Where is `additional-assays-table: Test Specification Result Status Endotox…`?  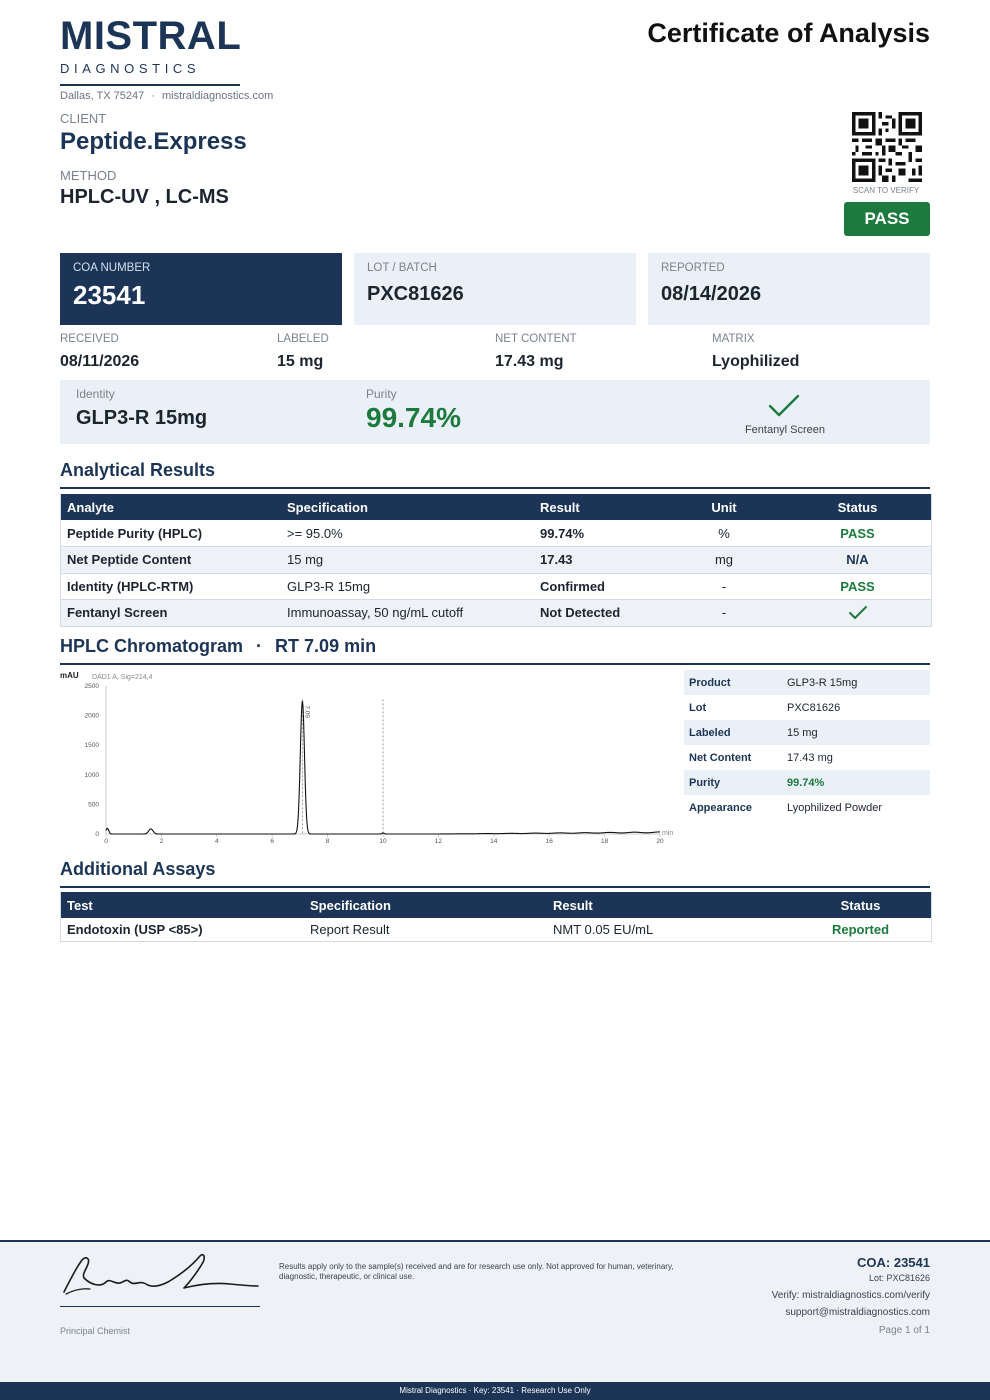
additional-assays-table: Test Specification Result Status Endotox… is located at coordinates (496, 917).